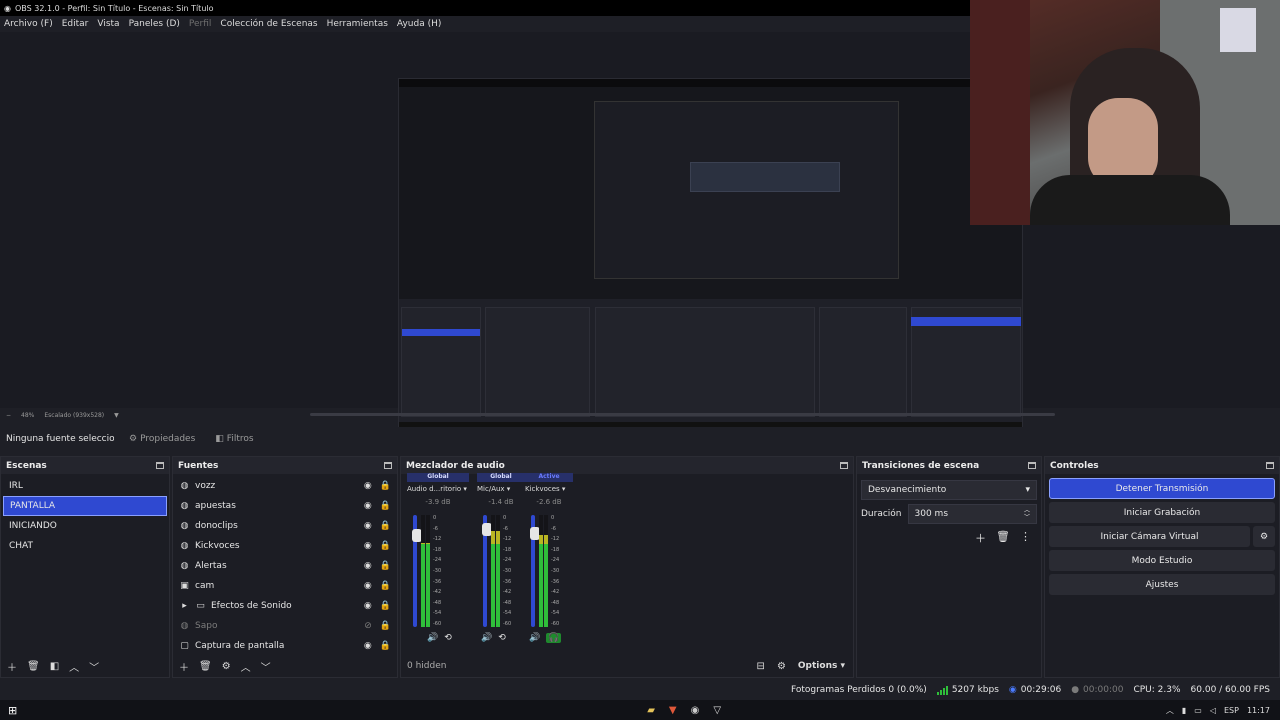  Describe the element at coordinates (368, 626) in the screenshot. I see `eye-hidden-icon: ⊘` at that location.